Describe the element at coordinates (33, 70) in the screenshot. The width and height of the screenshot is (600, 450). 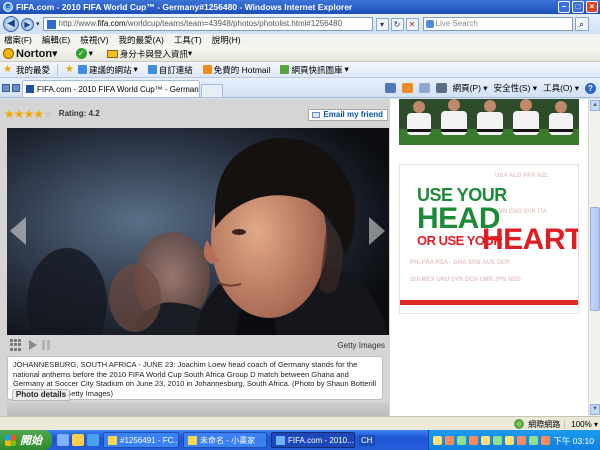
I see `favorites-label: 我的最愛` at that location.